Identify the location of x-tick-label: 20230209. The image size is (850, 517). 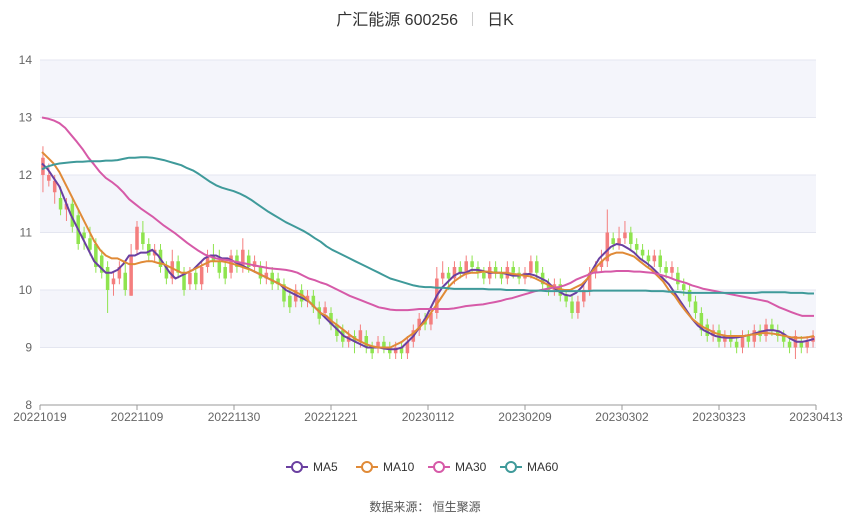
(525, 417).